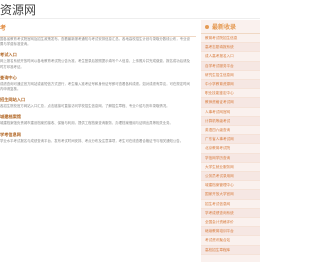 The height and width of the screenshot is (262, 320). Describe the element at coordinates (8, 55) in the screenshot. I see `section-heading: 考试入口` at that location.